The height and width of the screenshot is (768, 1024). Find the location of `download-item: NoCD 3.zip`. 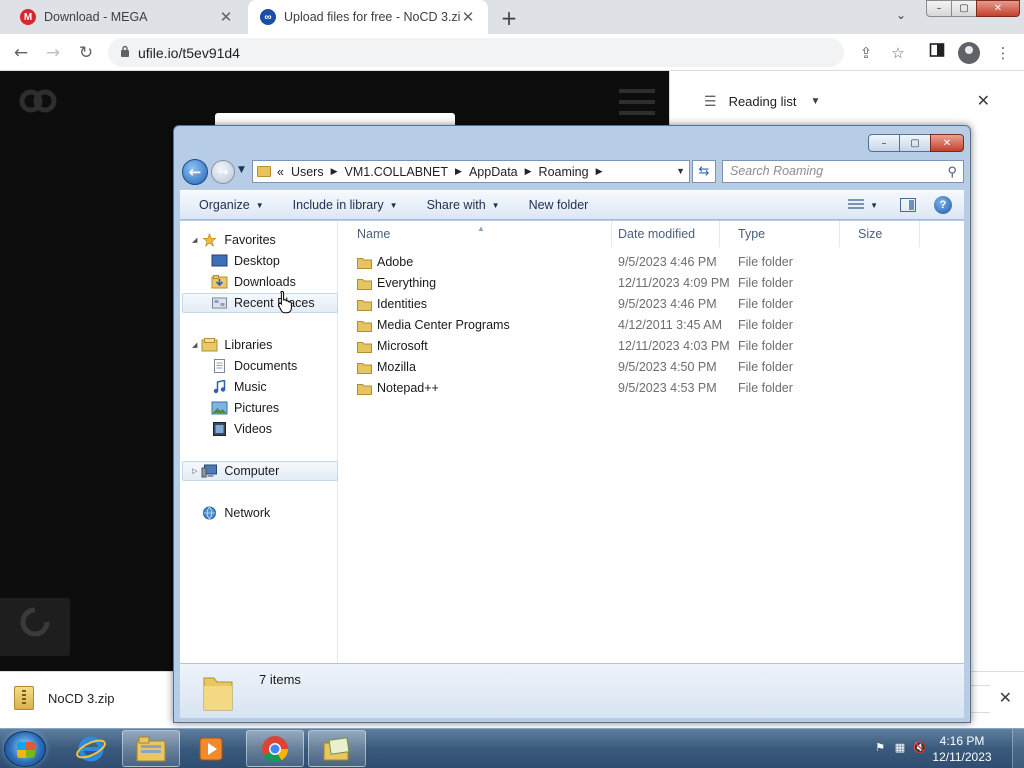

download-item: NoCD 3.zip is located at coordinates (64, 698).